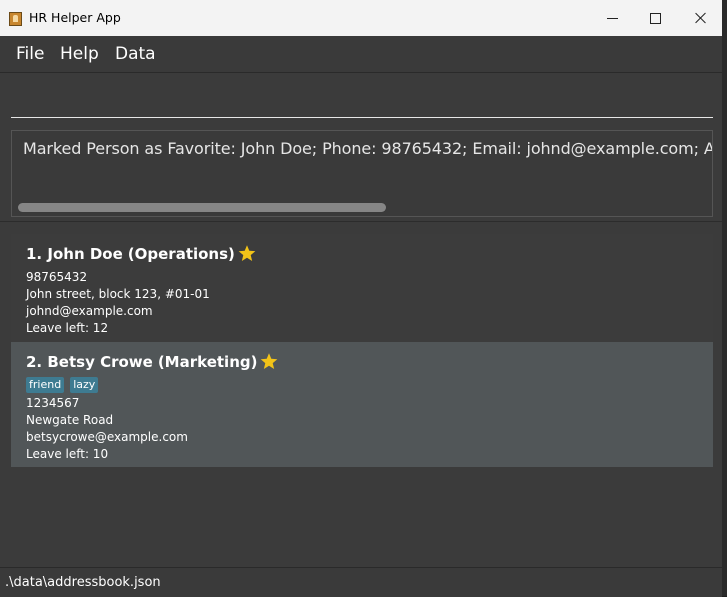  I want to click on person-address: Newgate Road, so click(70, 420).